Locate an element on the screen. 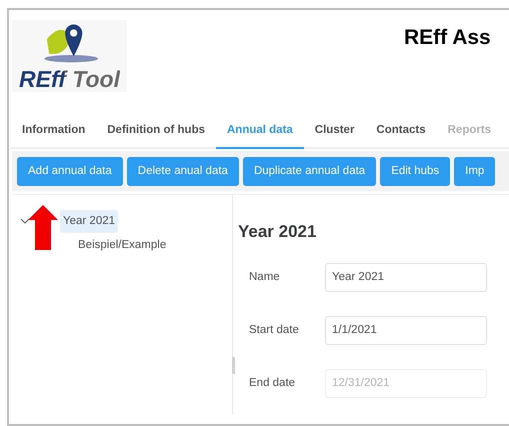  field-label: Start date is located at coordinates (274, 330).